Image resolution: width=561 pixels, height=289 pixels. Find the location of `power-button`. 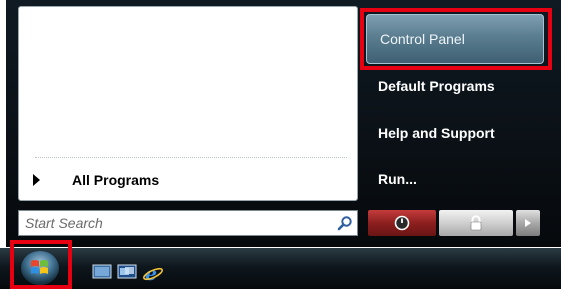

power-button is located at coordinates (402, 223).